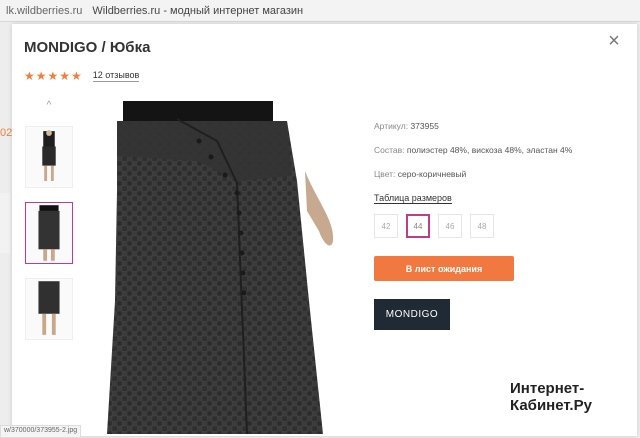 This screenshot has height=438, width=640. What do you see at coordinates (494, 126) in the screenshot?
I see `article-row: Артикул: 373955` at bounding box center [494, 126].